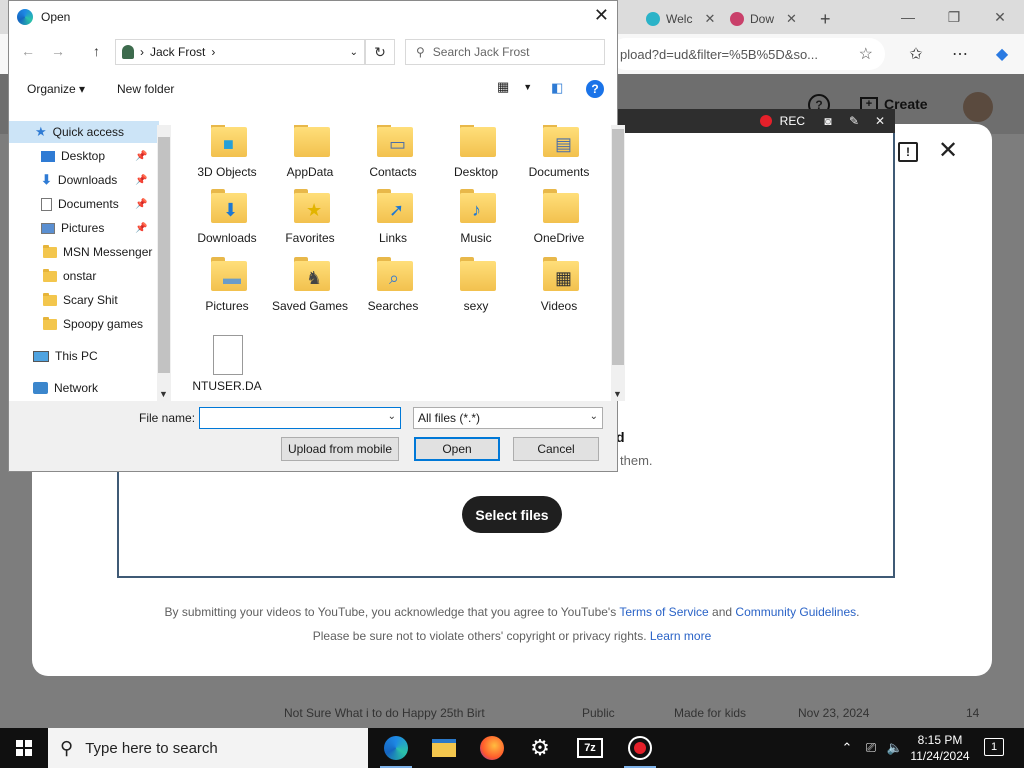  I want to click on browser-tab-download: Dow ✕, so click(763, 19).